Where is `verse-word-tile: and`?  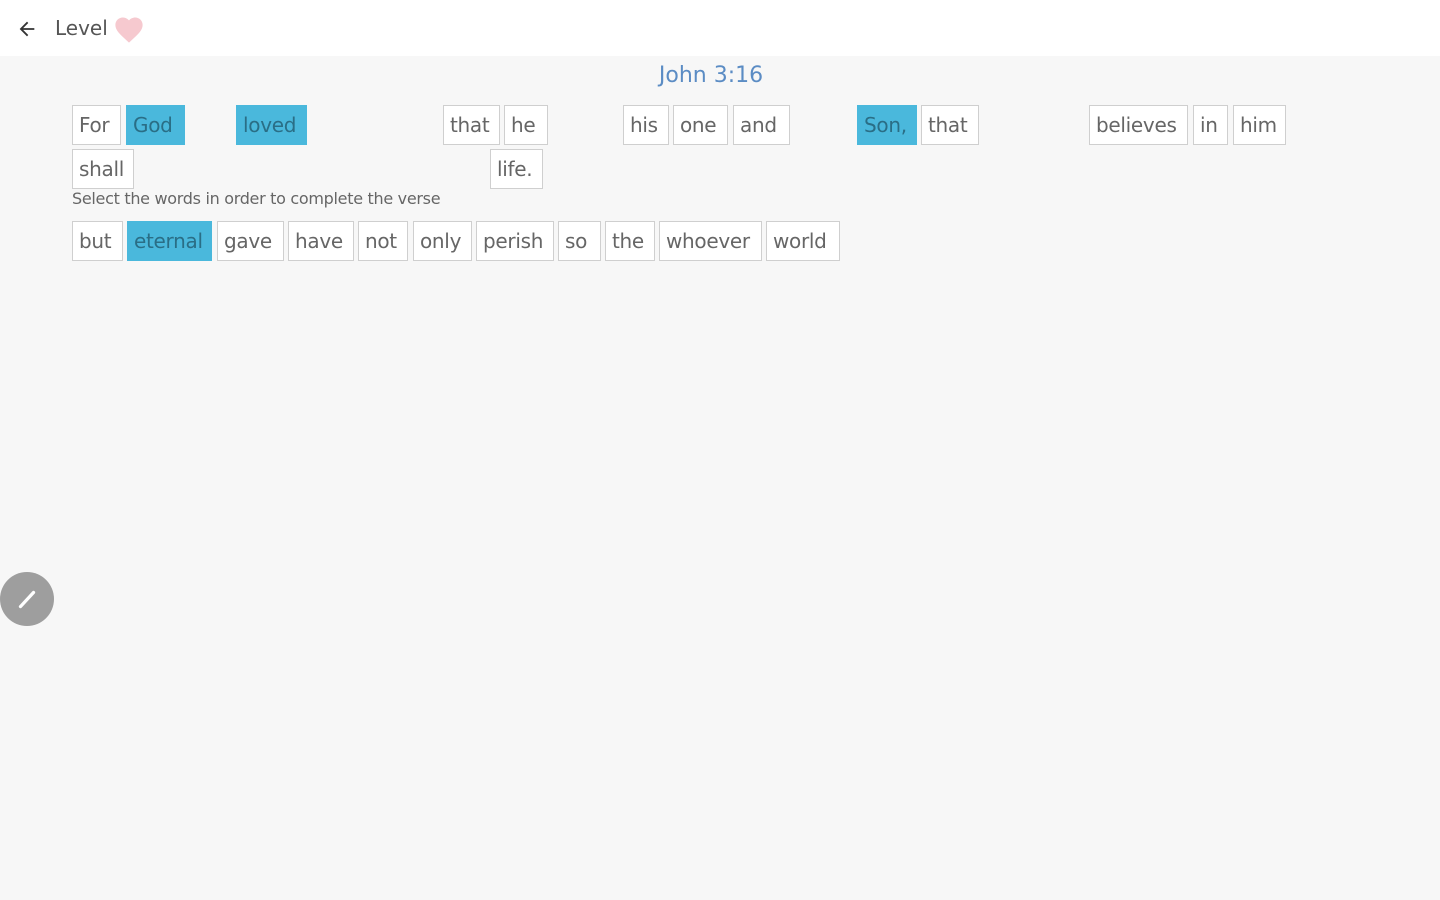 verse-word-tile: and is located at coordinates (761, 125).